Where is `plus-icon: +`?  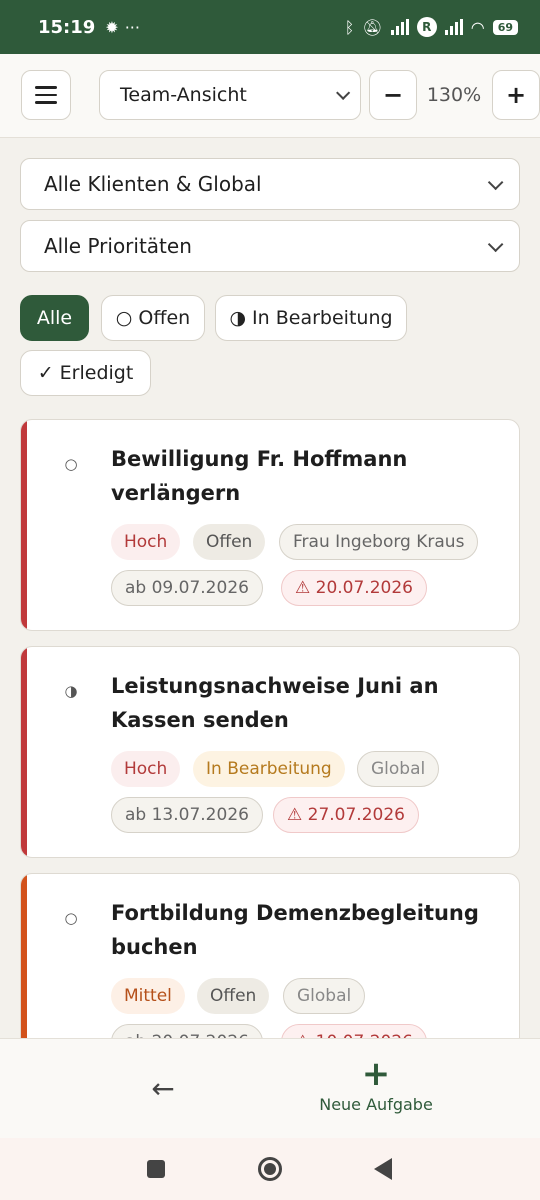 plus-icon: + is located at coordinates (376, 1074).